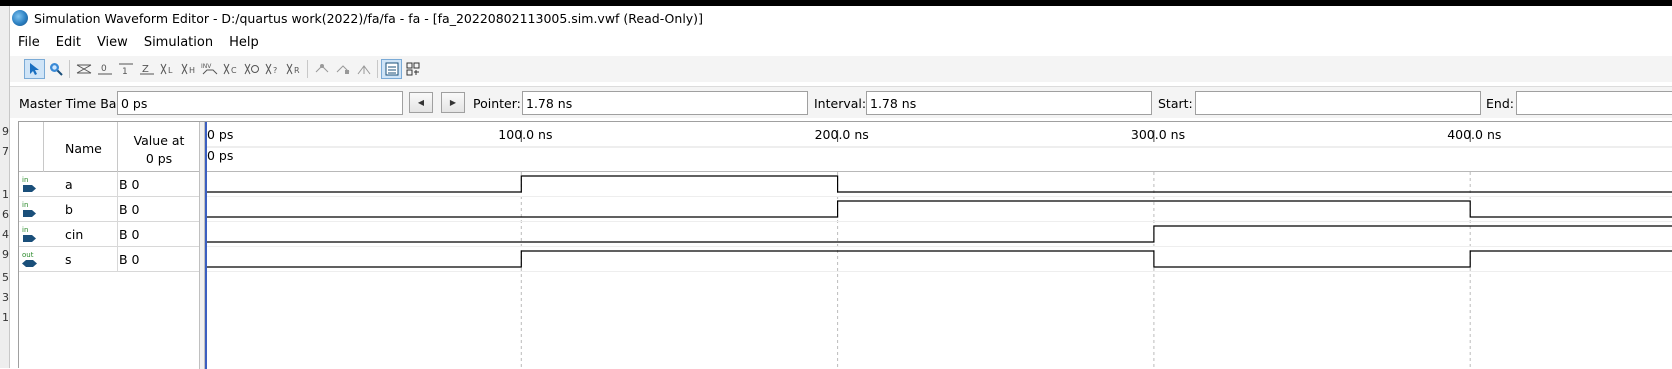  Describe the element at coordinates (5, 187) in the screenshot. I see `left-window-strip: 9 7 1 6 4 9 5 3 1` at that location.